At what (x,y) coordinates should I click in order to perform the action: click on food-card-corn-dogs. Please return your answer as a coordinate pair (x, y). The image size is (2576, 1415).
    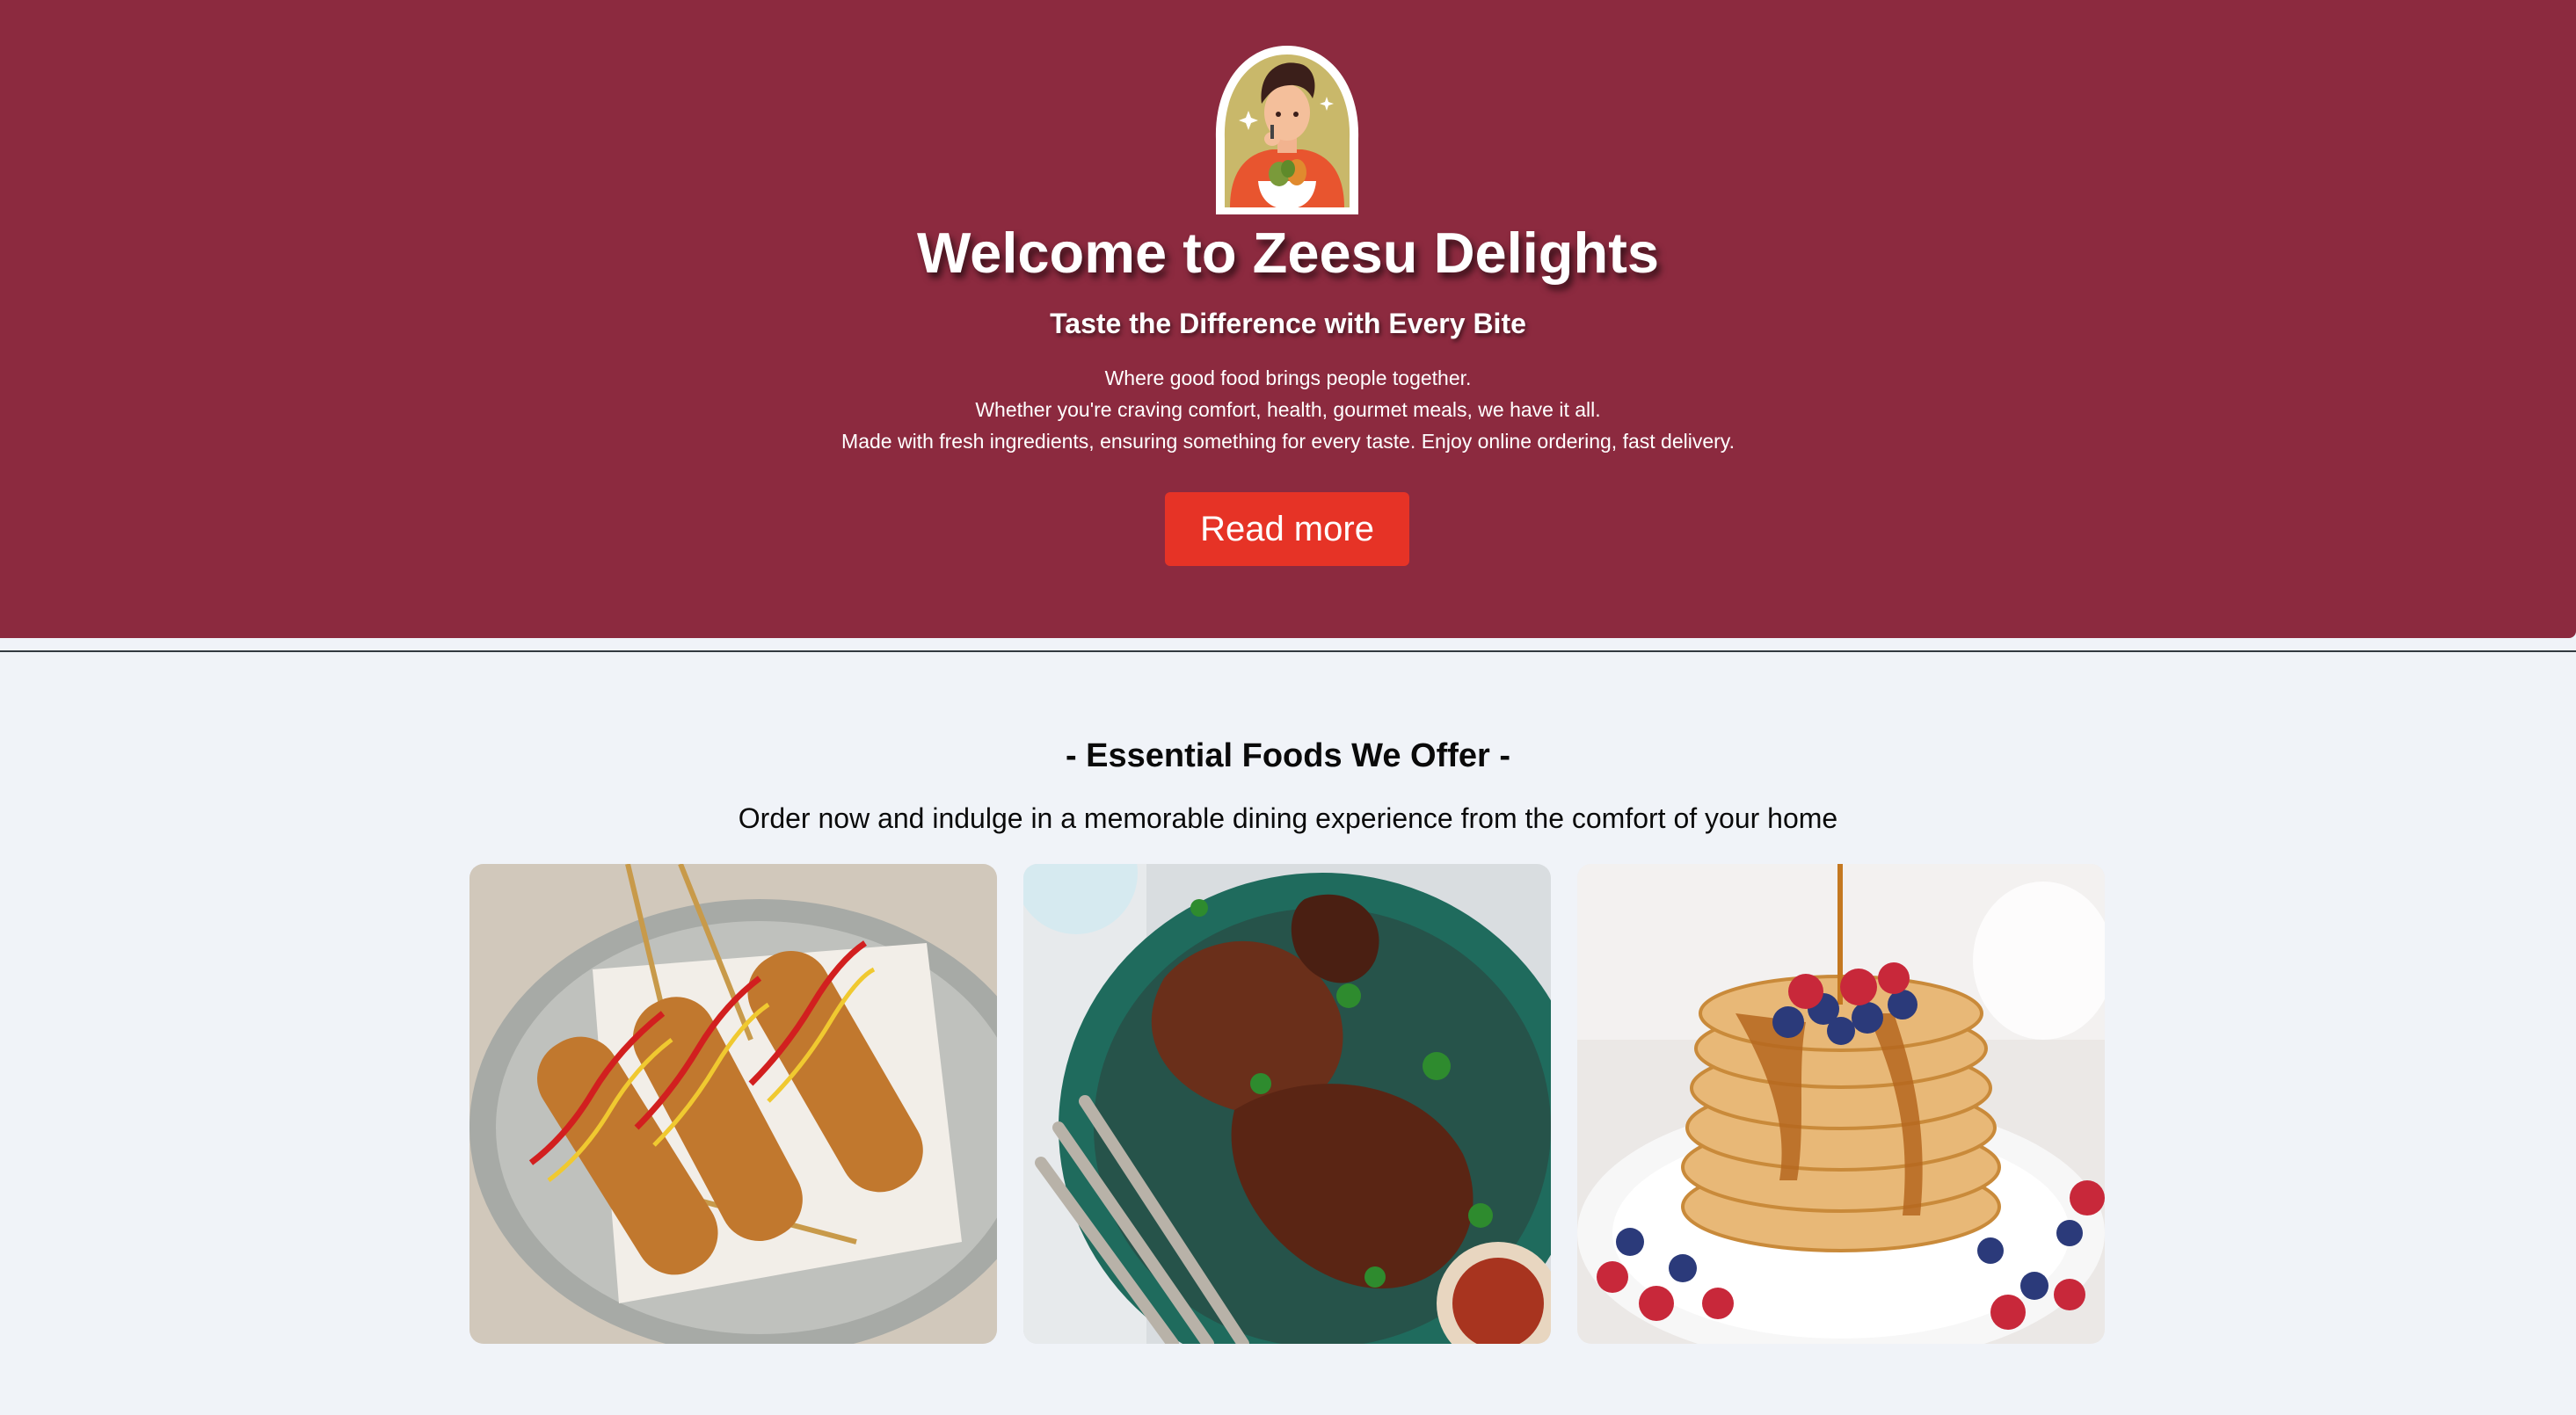
    Looking at the image, I should click on (733, 1104).